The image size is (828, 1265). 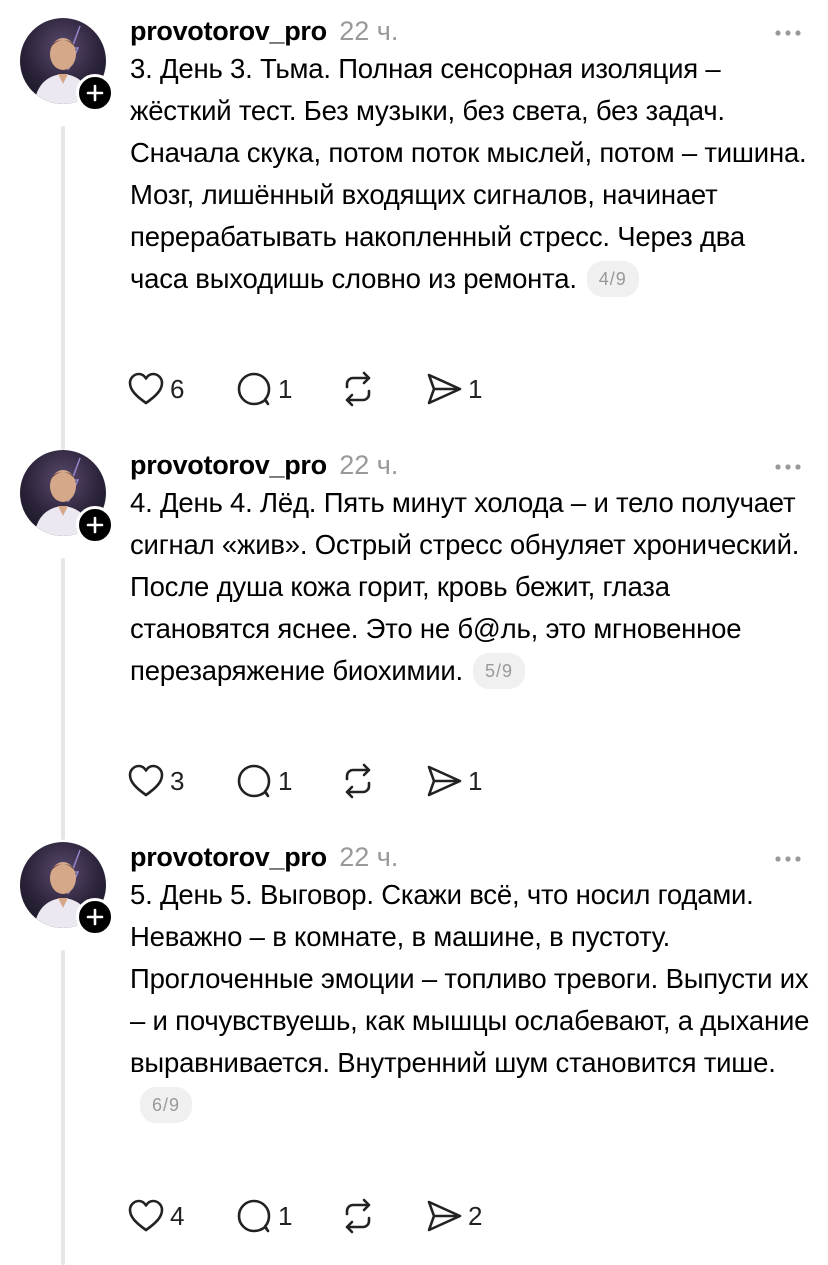 What do you see at coordinates (612, 279) in the screenshot?
I see `thread-counter: 4/9` at bounding box center [612, 279].